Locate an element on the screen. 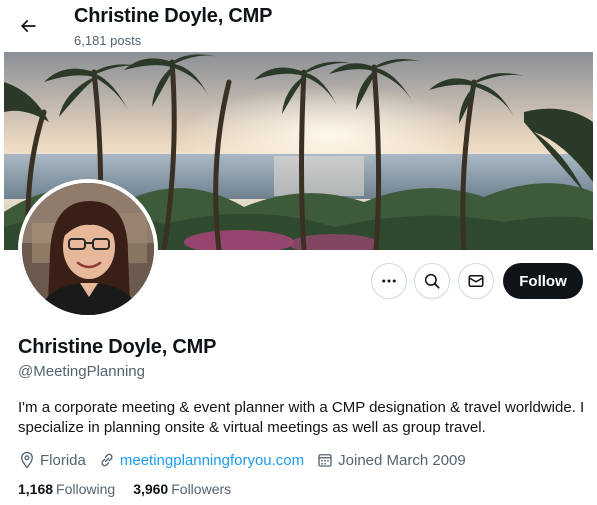  website-link: meetingplanningforyou.com is located at coordinates (212, 460).